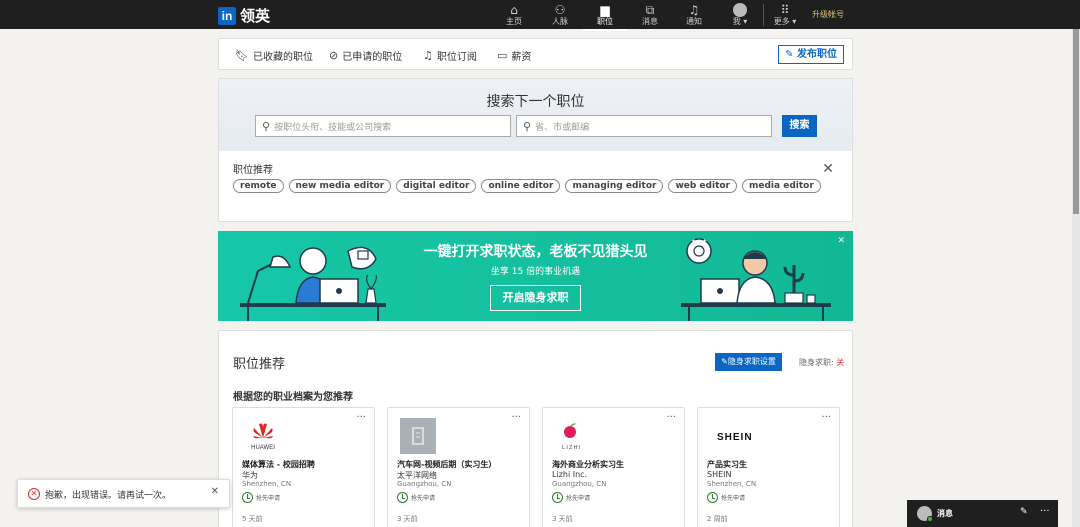 The image size is (1080, 527). What do you see at coordinates (727, 464) in the screenshot?
I see `job-title: 产品实习生` at bounding box center [727, 464].